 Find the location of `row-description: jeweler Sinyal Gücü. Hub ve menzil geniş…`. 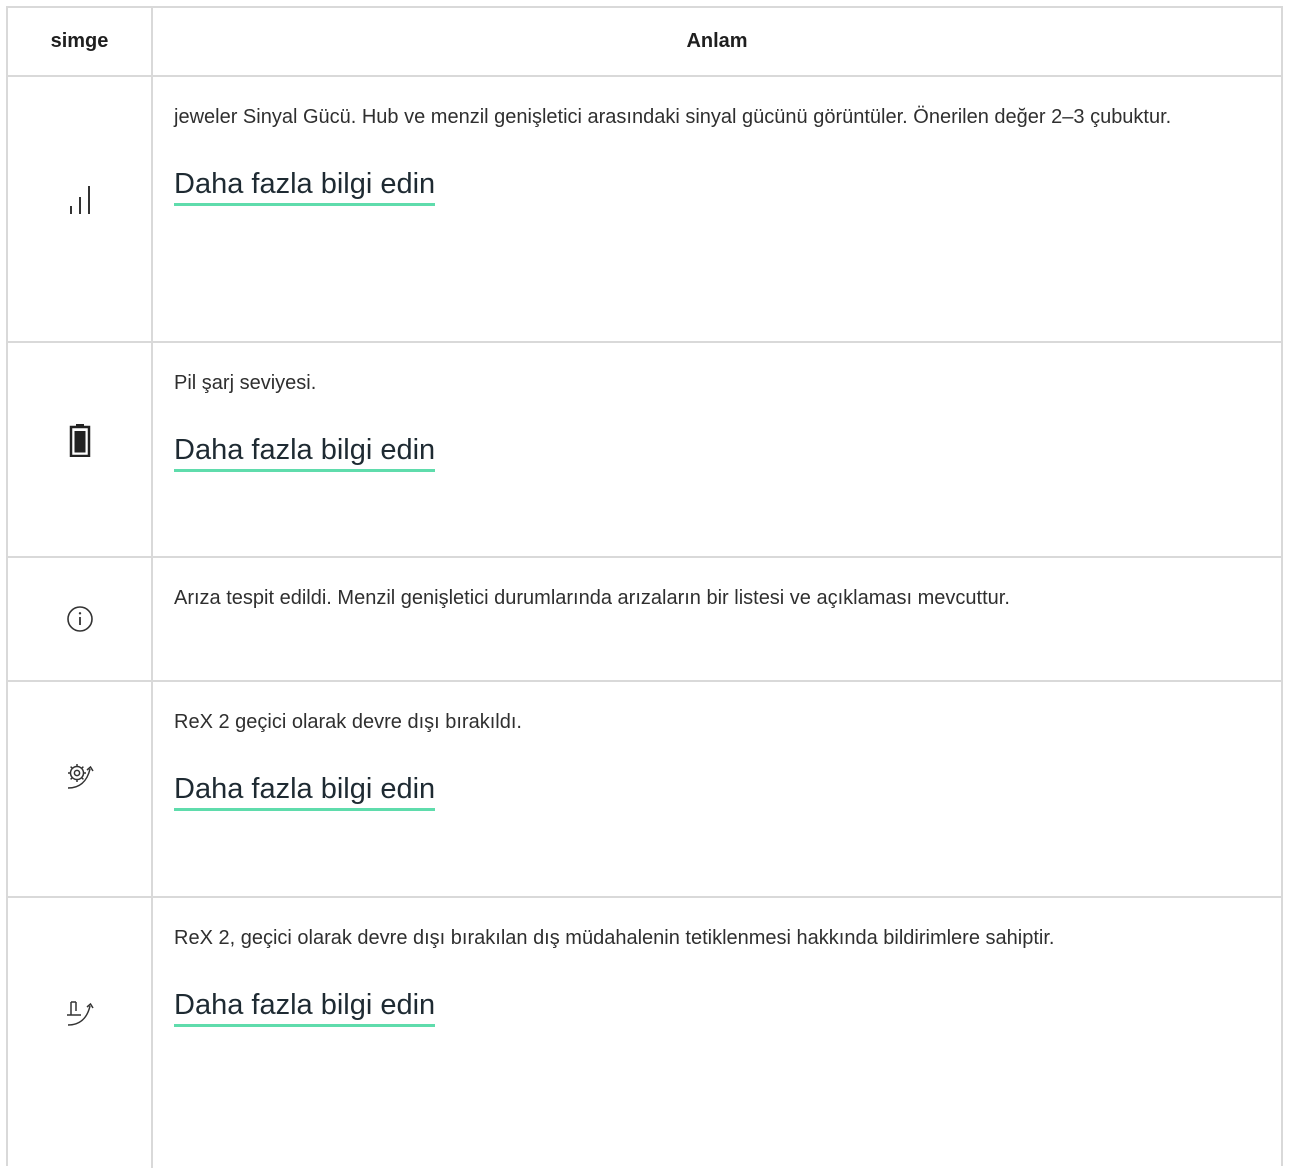

row-description: jeweler Sinyal Gücü. Hub ve menzil geniş… is located at coordinates (673, 117).